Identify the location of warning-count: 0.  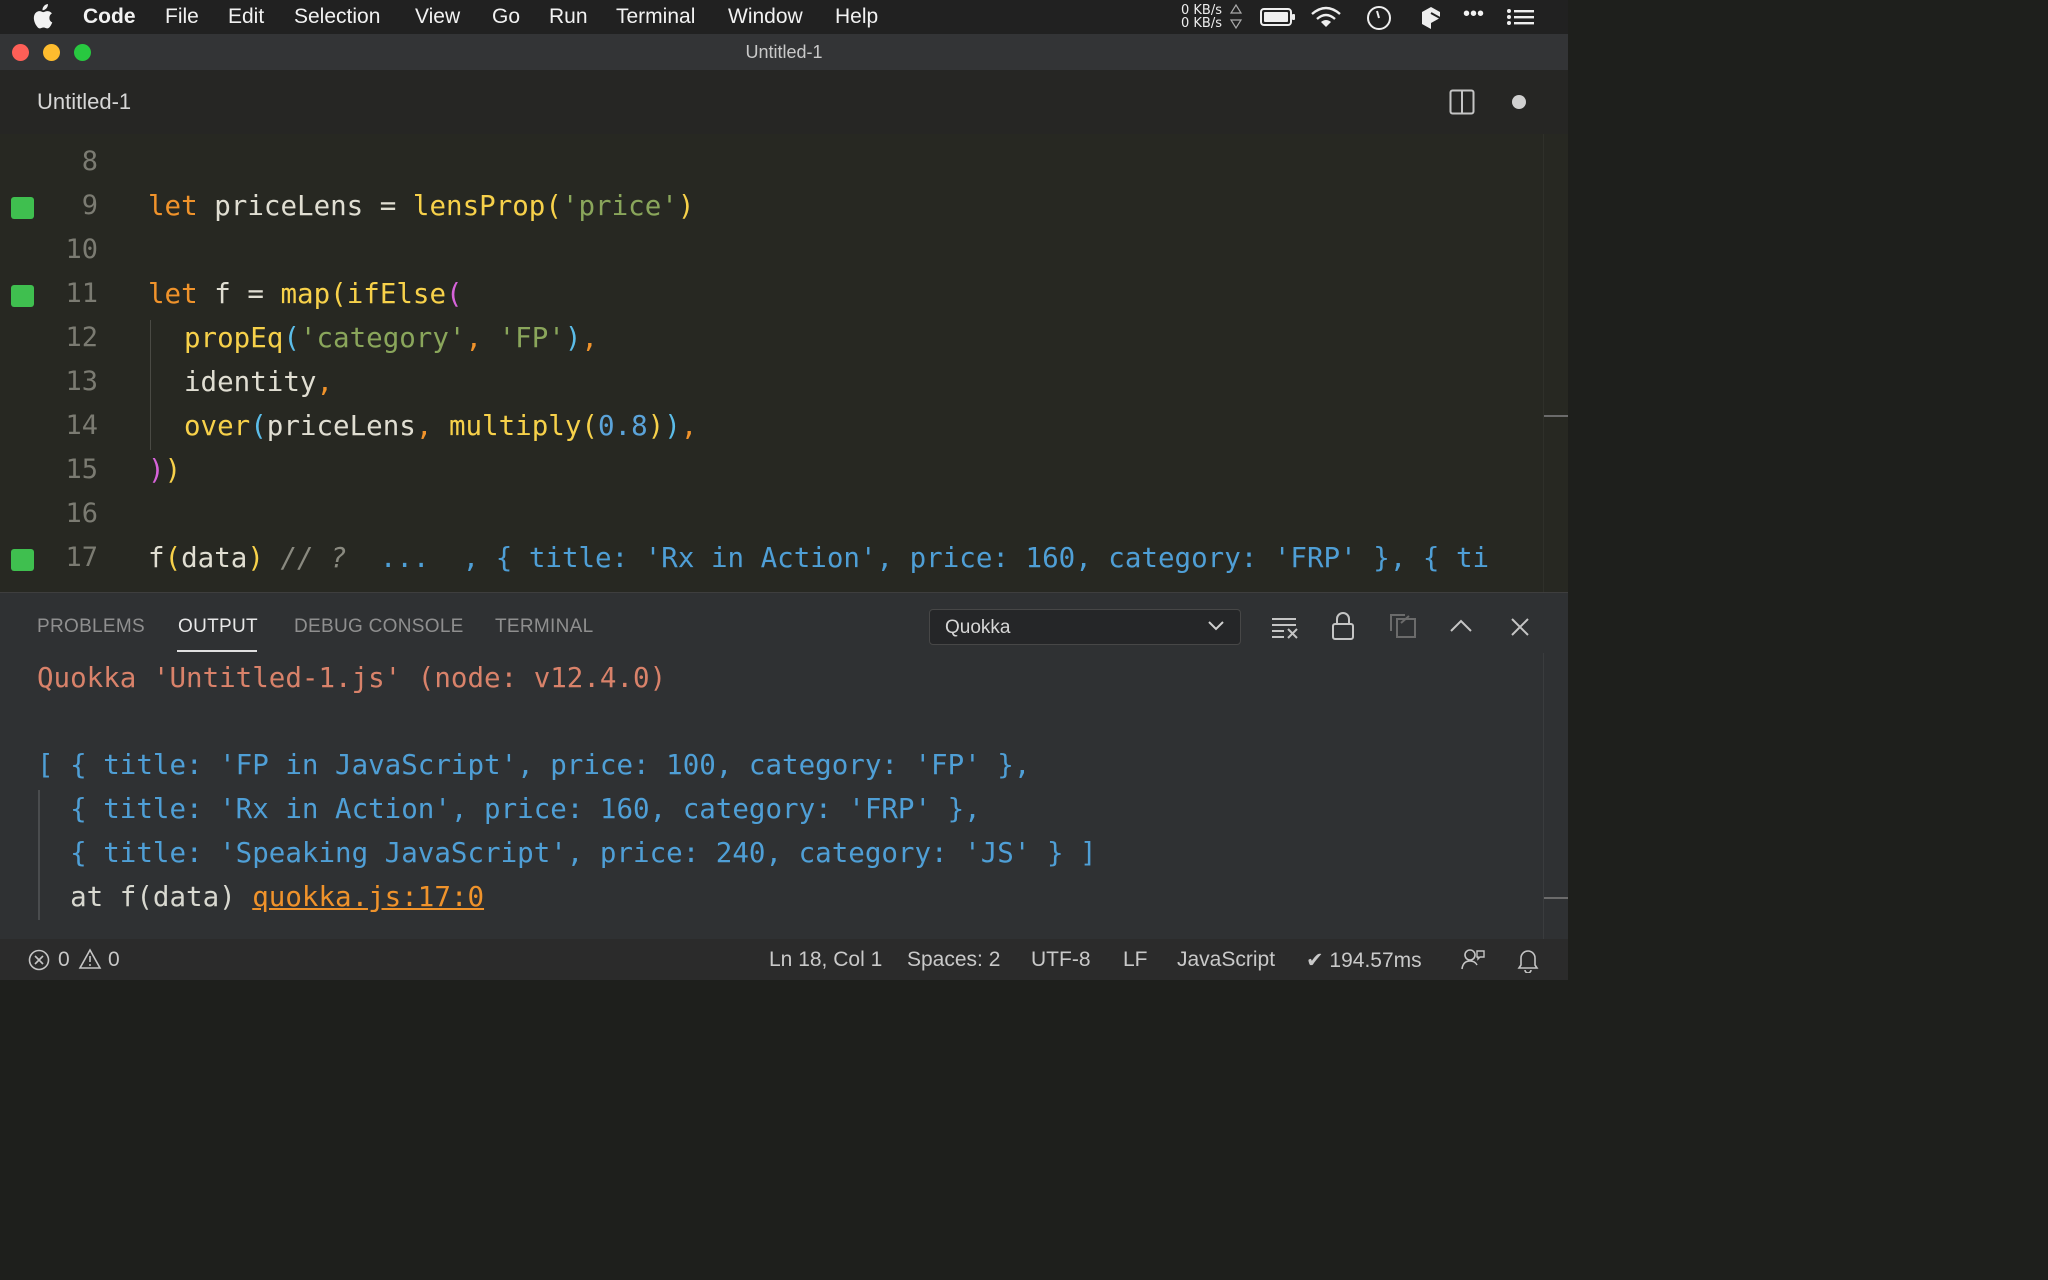
(114, 960).